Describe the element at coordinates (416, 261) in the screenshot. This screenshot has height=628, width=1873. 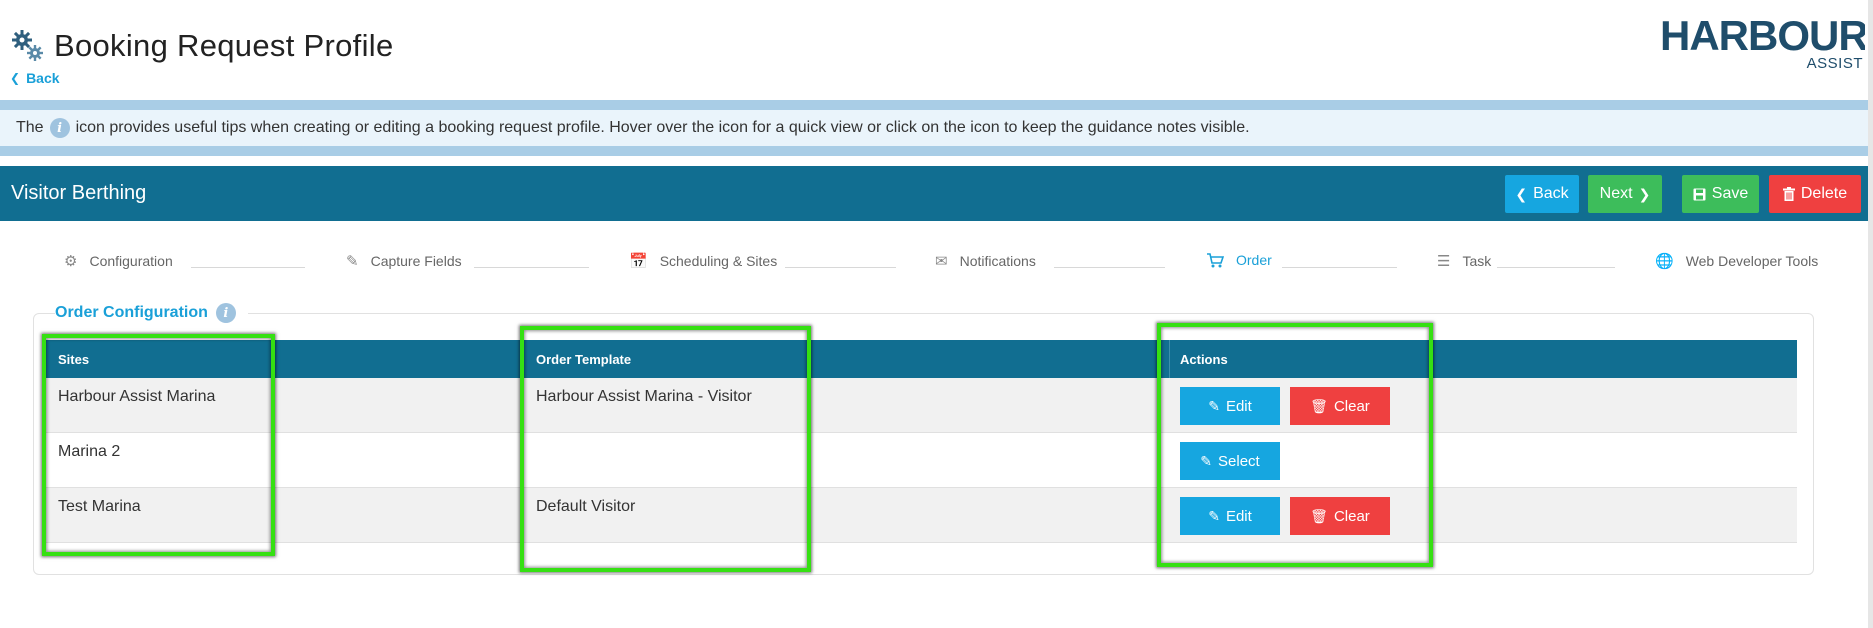
I see `step-label: Capture Fields` at that location.